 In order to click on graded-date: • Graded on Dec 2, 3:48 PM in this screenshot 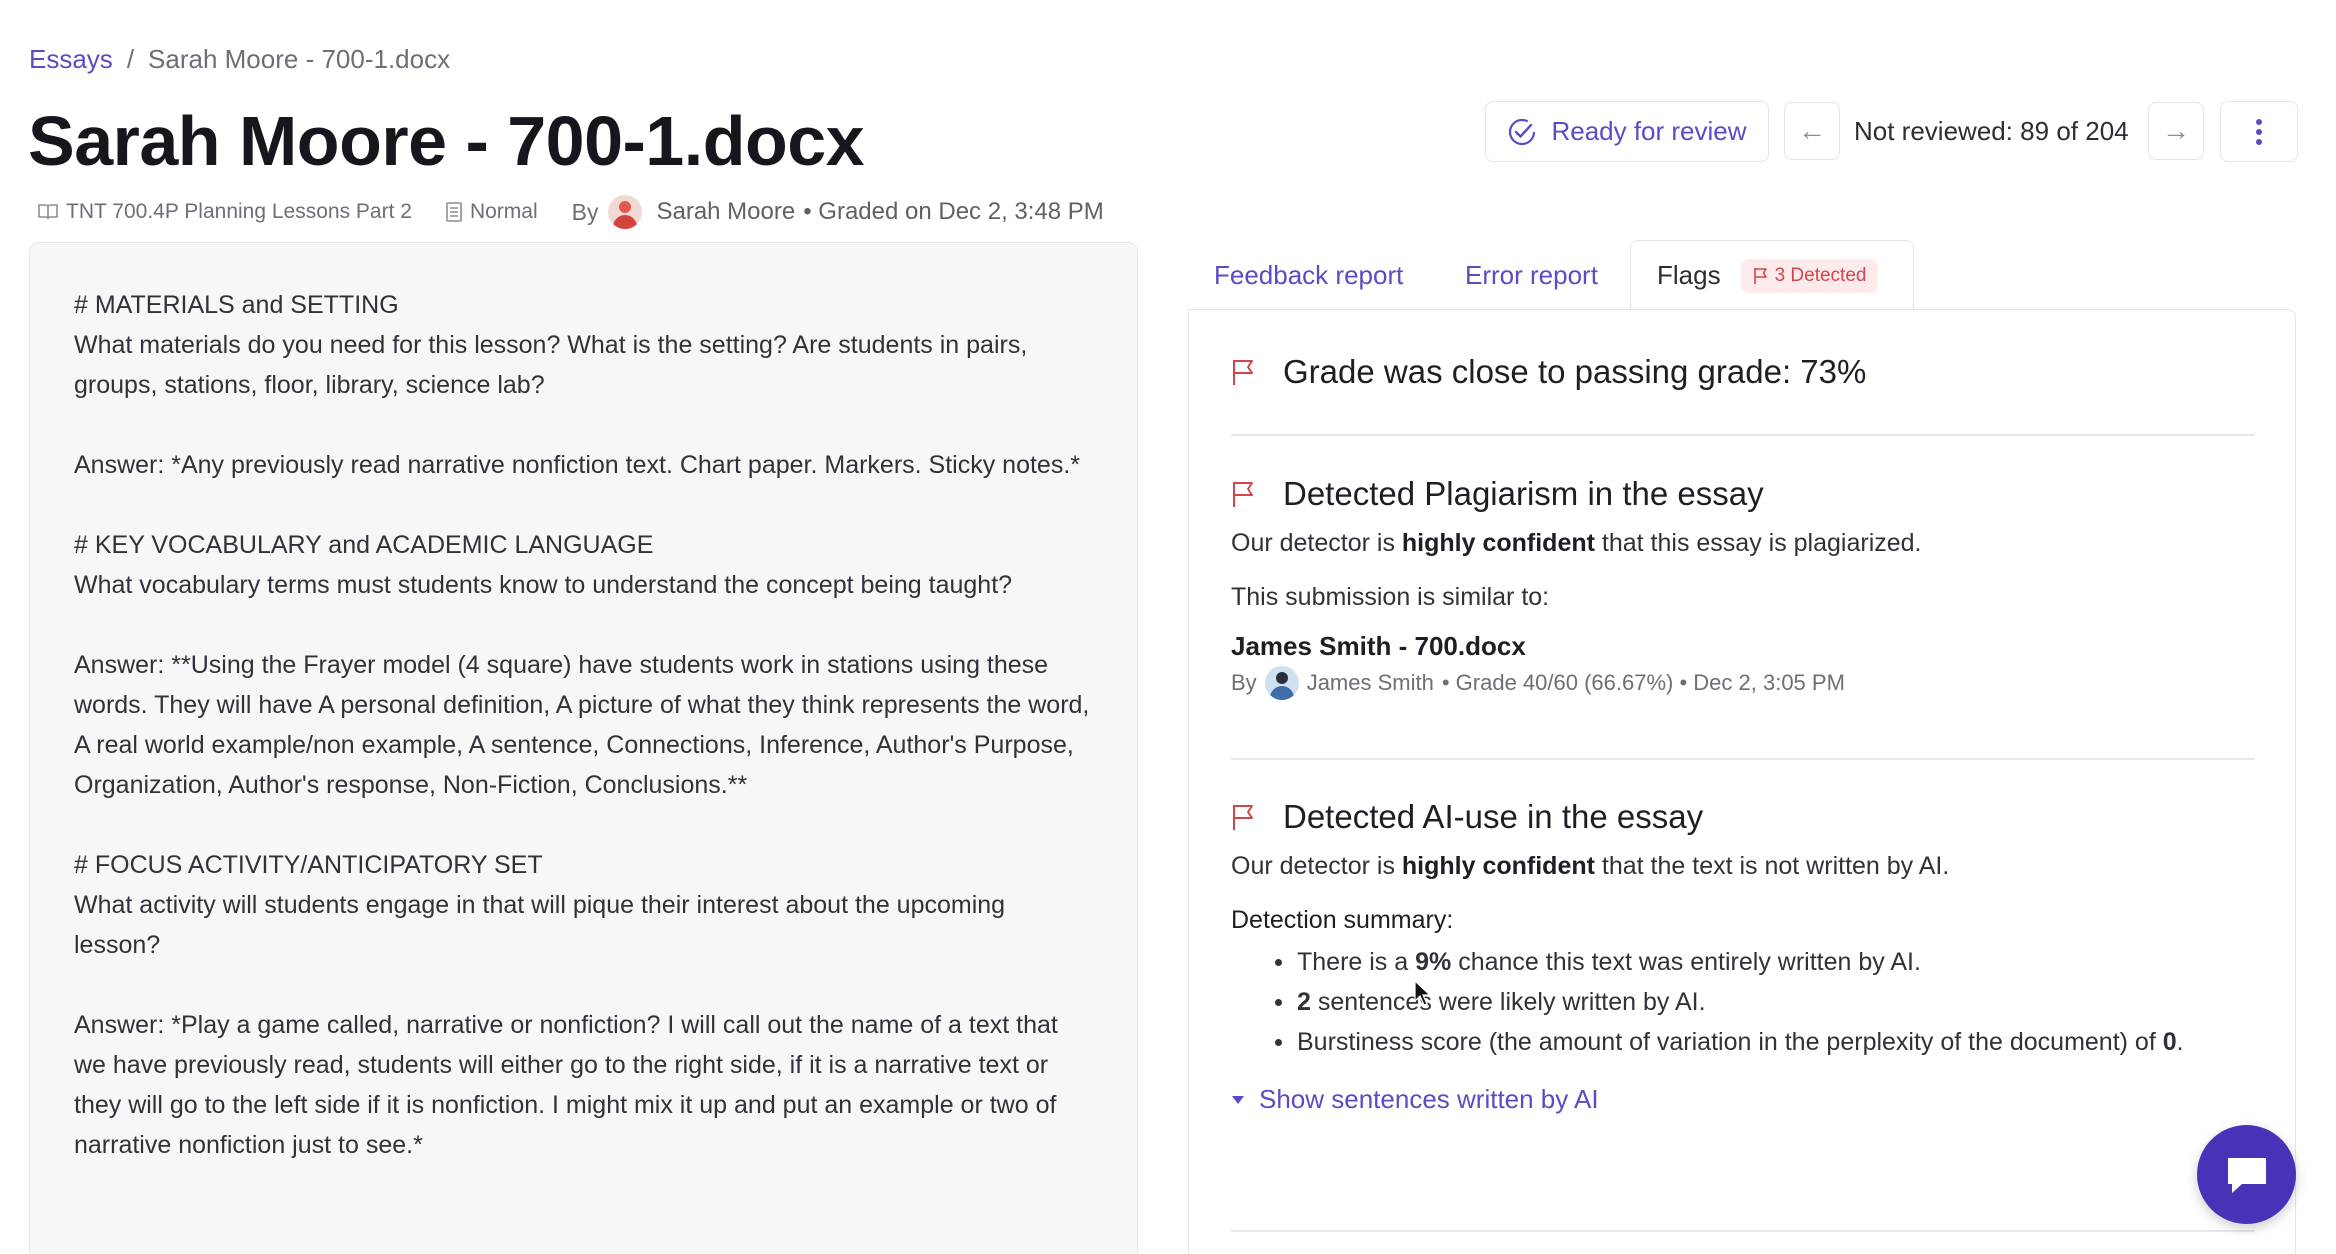, I will do `click(953, 211)`.